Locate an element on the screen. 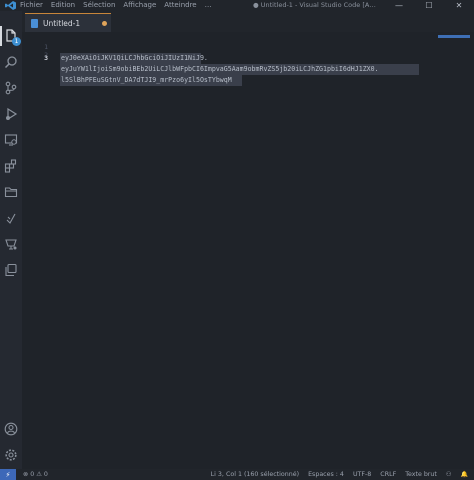 Image resolution: width=474 pixels, height=480 pixels. activity-bar: 1 is located at coordinates (11, 240).